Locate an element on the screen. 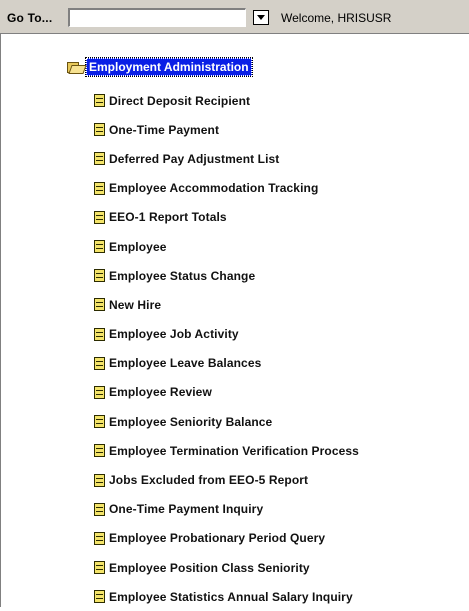  folder-open-icon is located at coordinates (77, 67).